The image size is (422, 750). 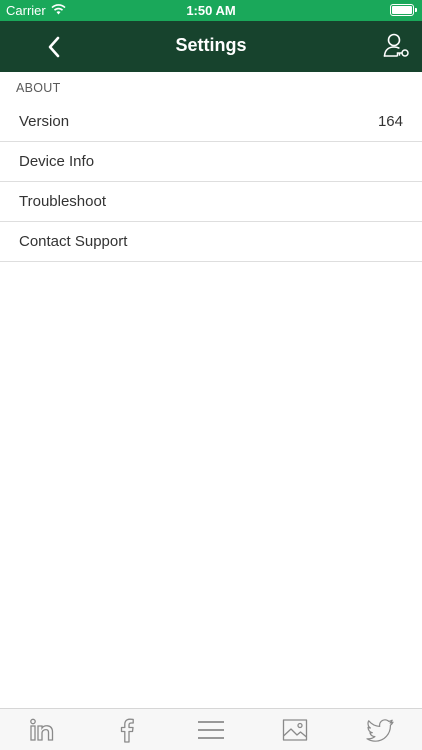 I want to click on twitter-icon, so click(x=380, y=730).